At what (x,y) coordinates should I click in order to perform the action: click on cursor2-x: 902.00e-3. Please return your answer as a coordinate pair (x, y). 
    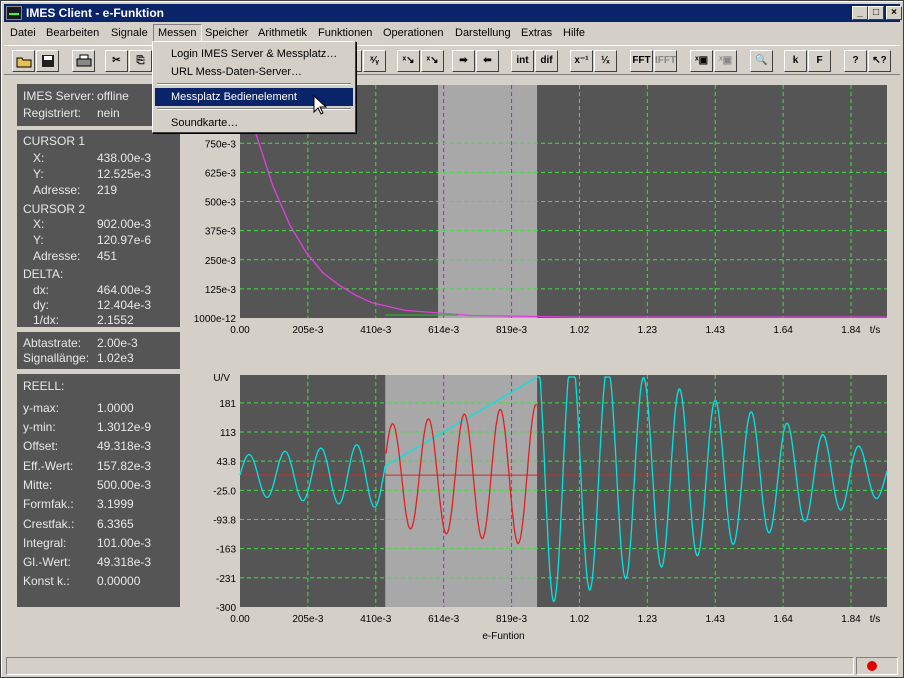
    Looking at the image, I should click on (124, 224).